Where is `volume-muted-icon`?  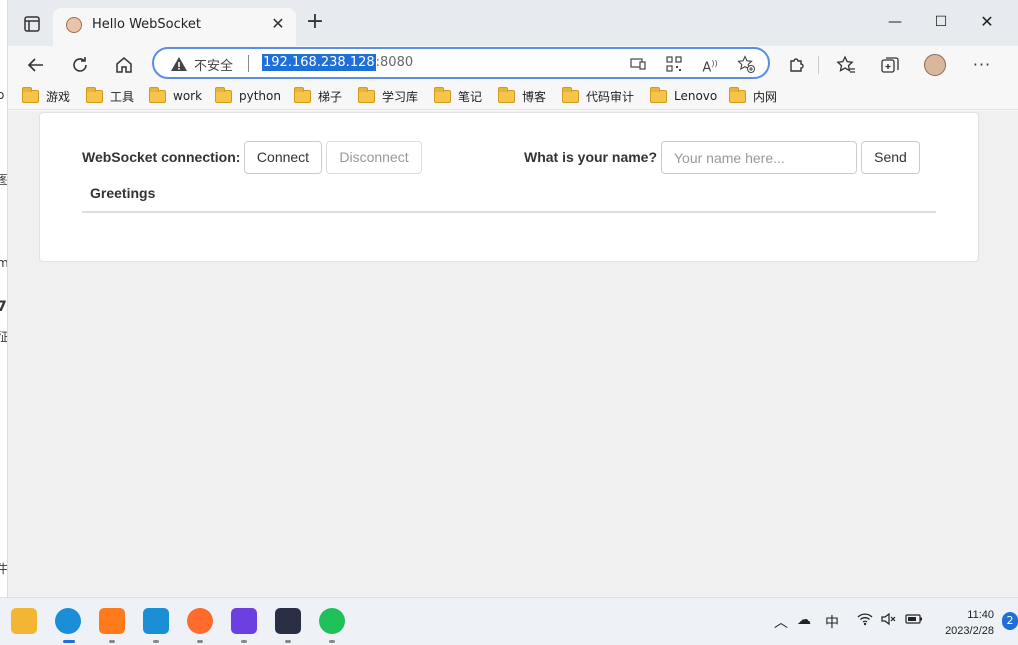
volume-muted-icon is located at coordinates (889, 621).